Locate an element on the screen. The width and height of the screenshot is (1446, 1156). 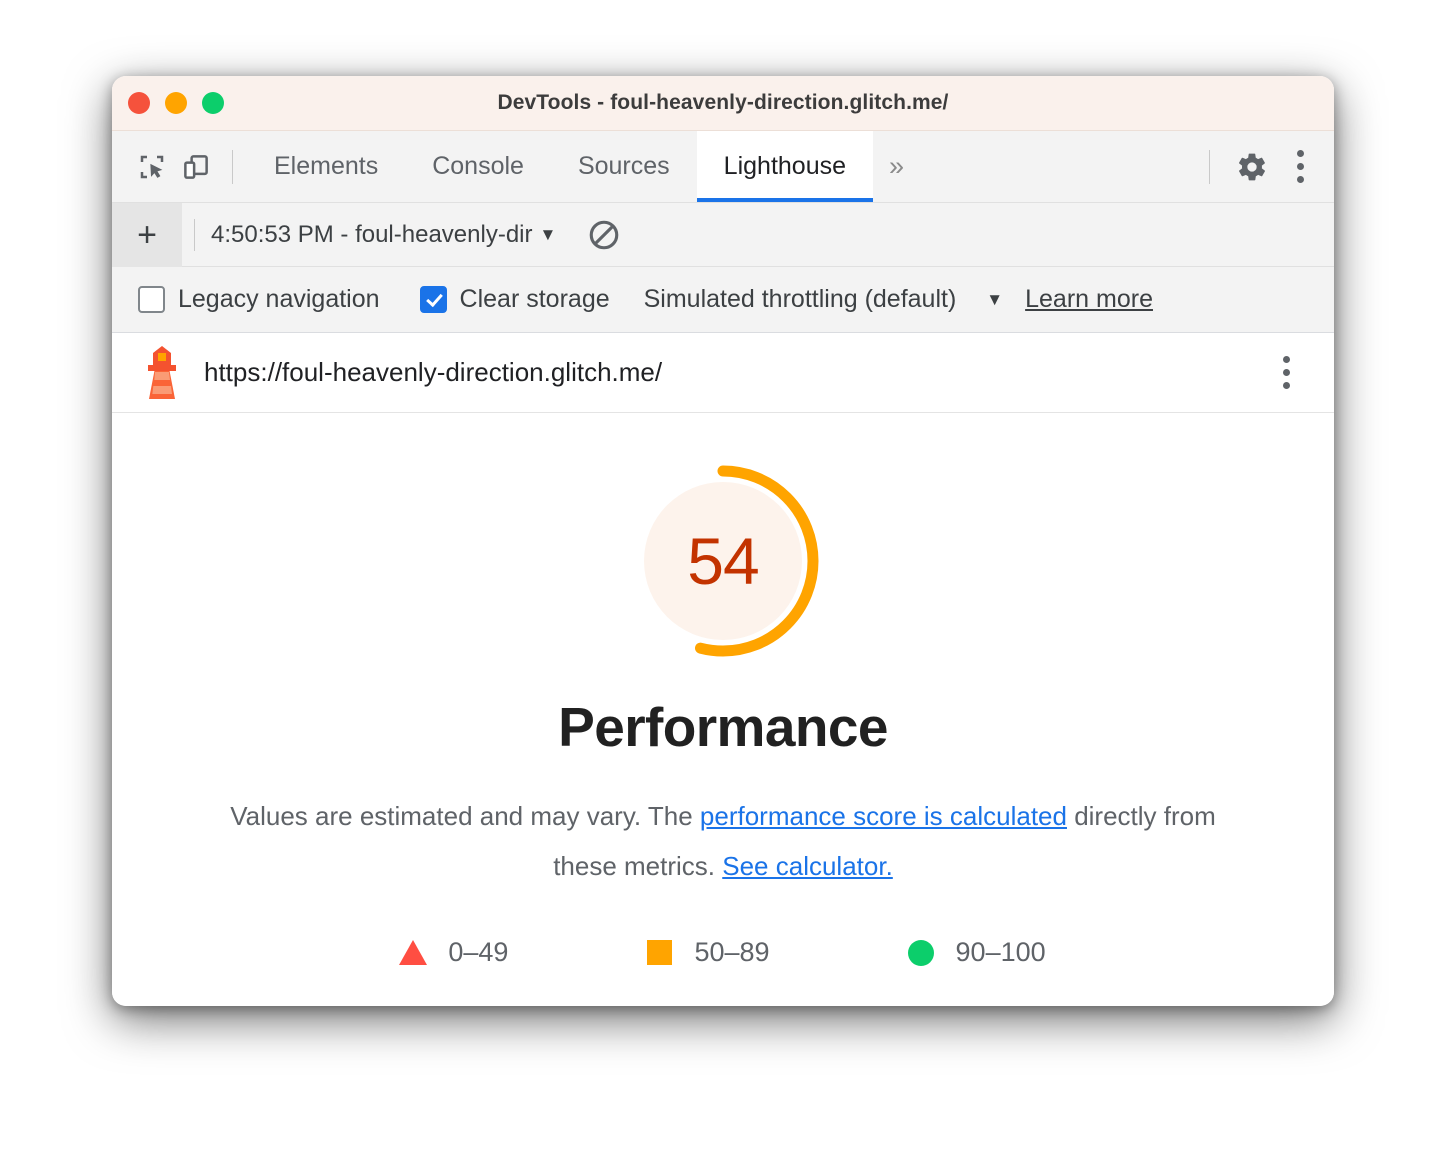
legend-item-pass: 90–100 is located at coordinates (976, 952).